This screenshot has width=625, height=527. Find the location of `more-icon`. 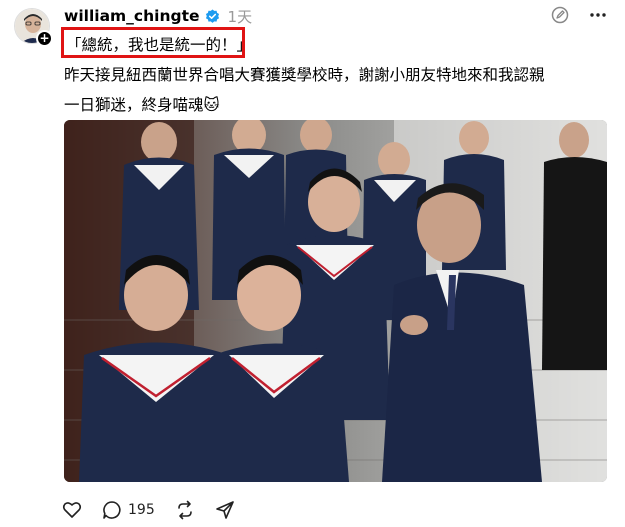

more-icon is located at coordinates (598, 15).